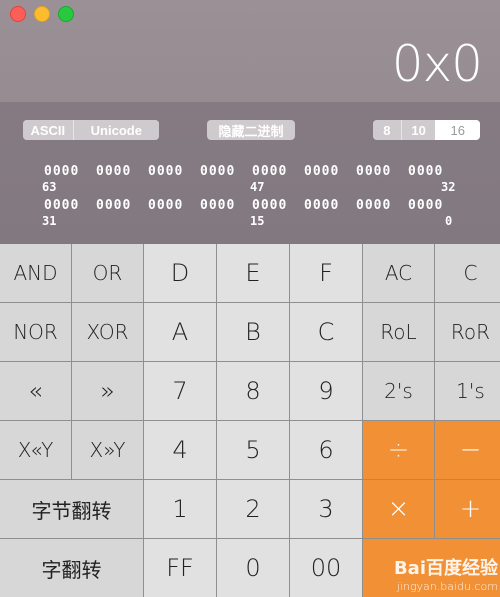  What do you see at coordinates (457, 130) in the screenshot?
I see `base-16-option: 16` at bounding box center [457, 130].